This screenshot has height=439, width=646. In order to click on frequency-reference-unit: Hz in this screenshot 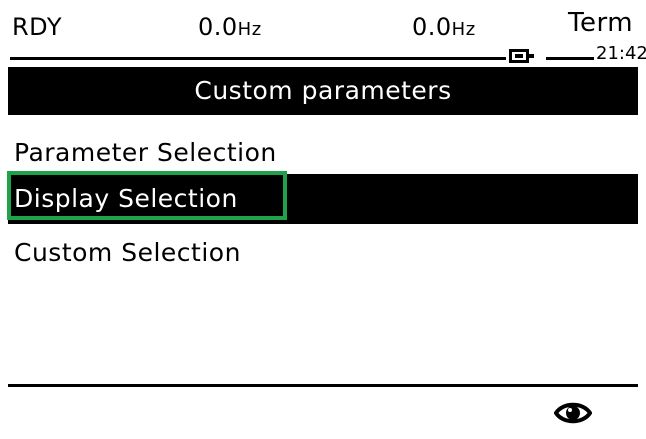, I will do `click(249, 29)`.